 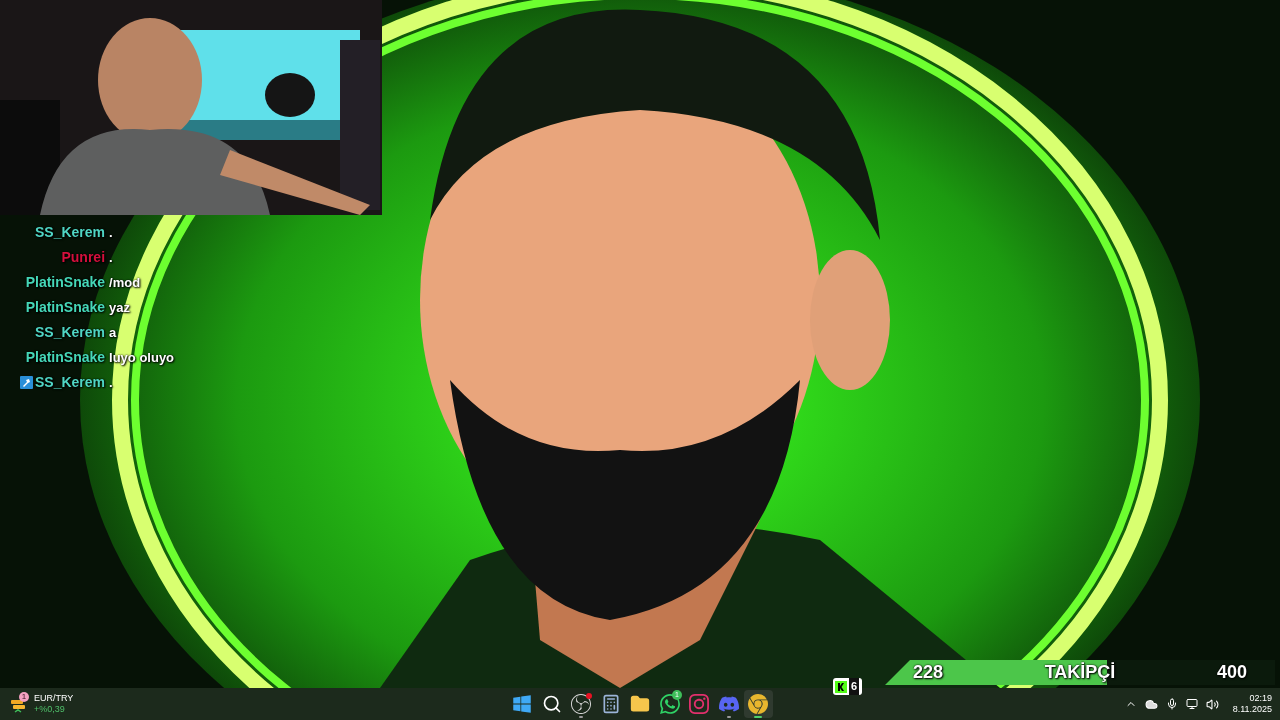 I want to click on start-icon, so click(x=522, y=704).